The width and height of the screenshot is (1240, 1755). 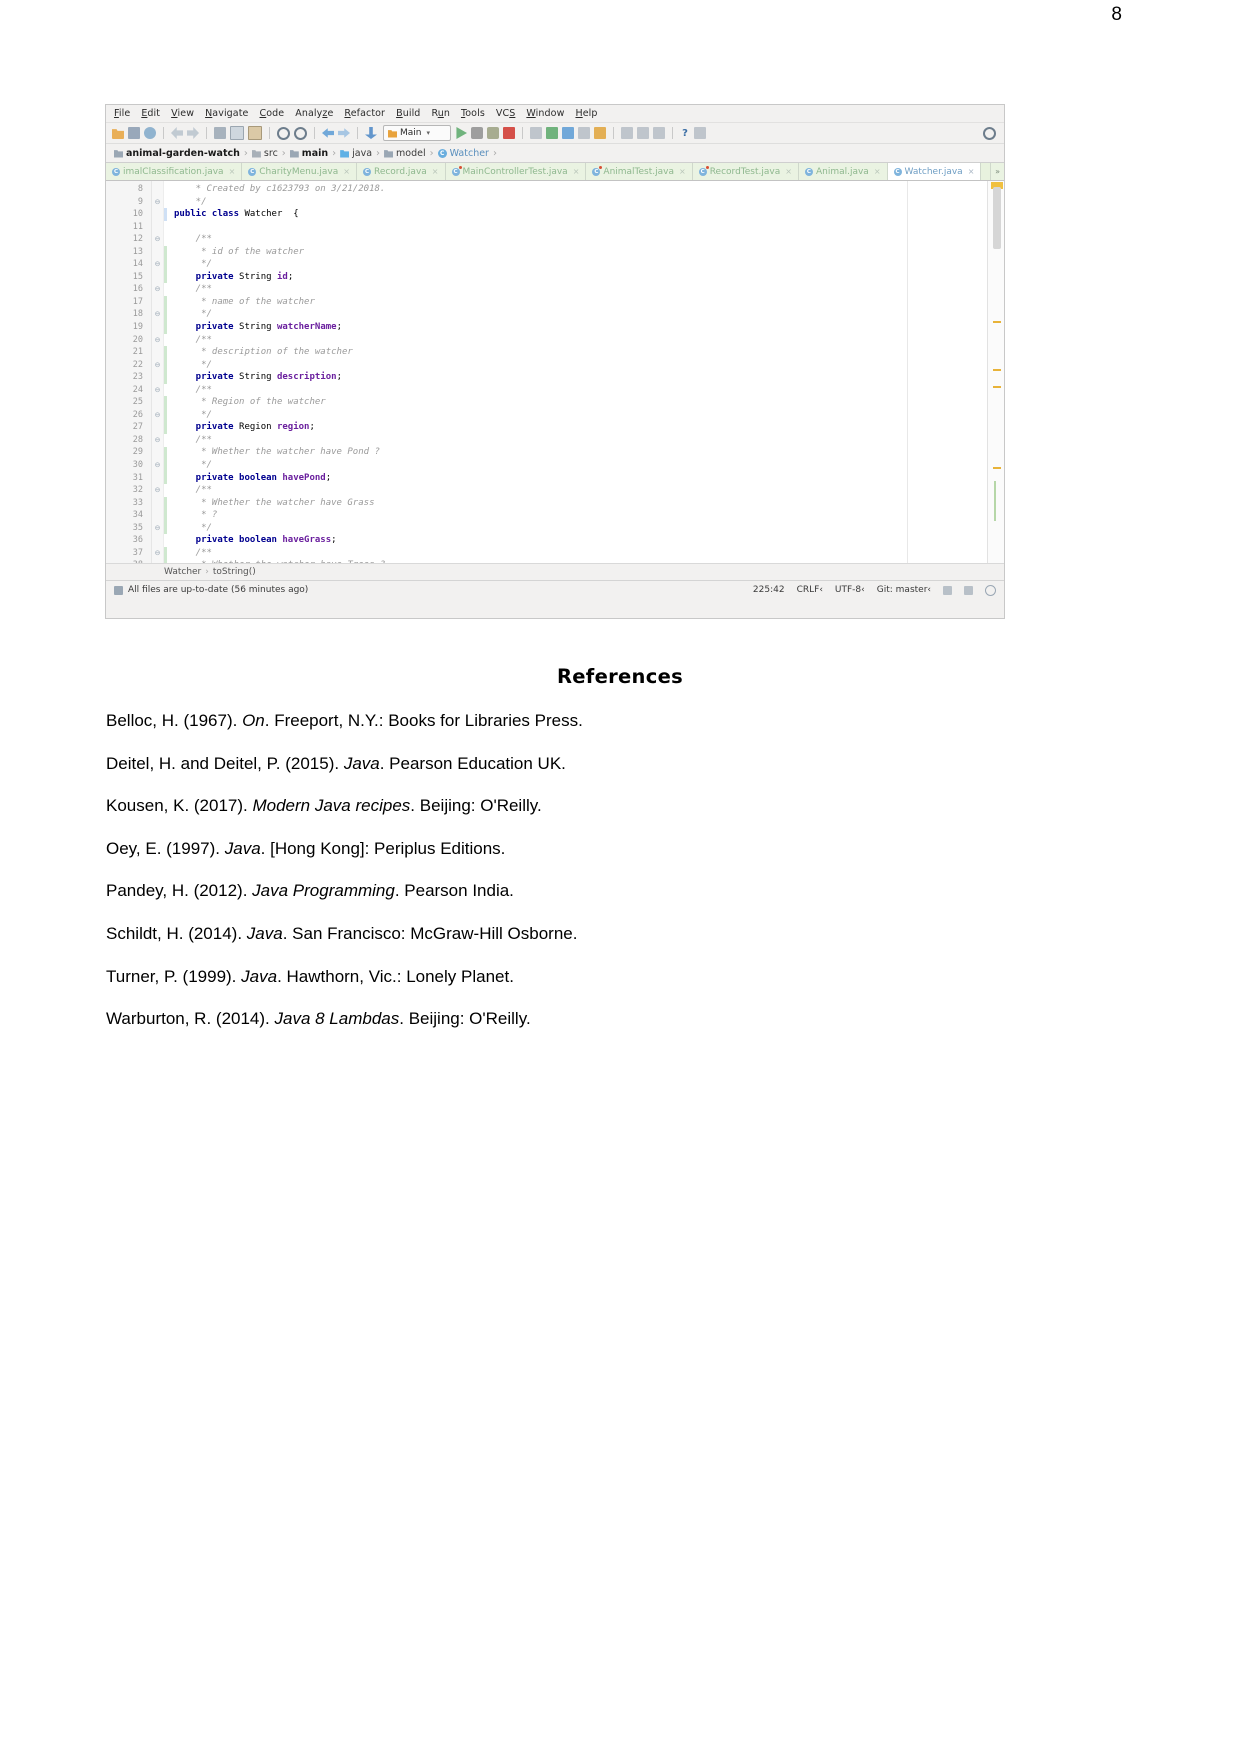 What do you see at coordinates (509, 133) in the screenshot?
I see `stop-icon` at bounding box center [509, 133].